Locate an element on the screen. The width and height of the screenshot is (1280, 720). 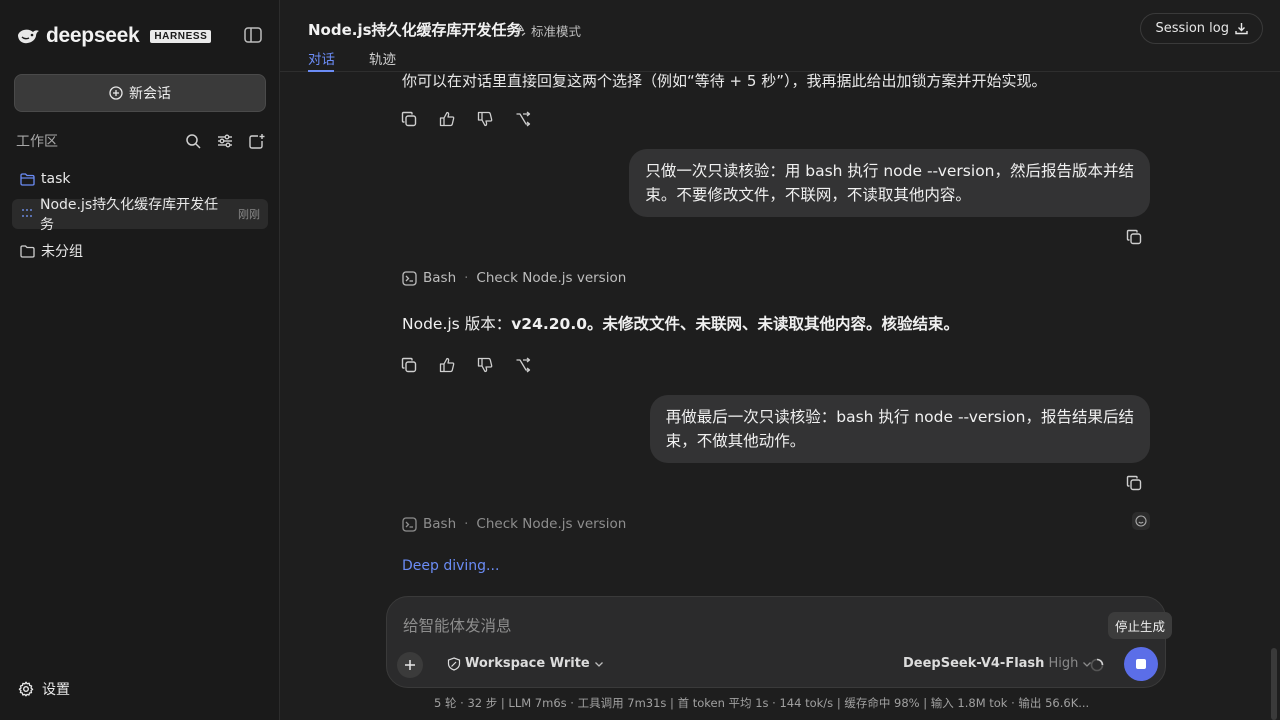
plus-circle-icon is located at coordinates (116, 93).